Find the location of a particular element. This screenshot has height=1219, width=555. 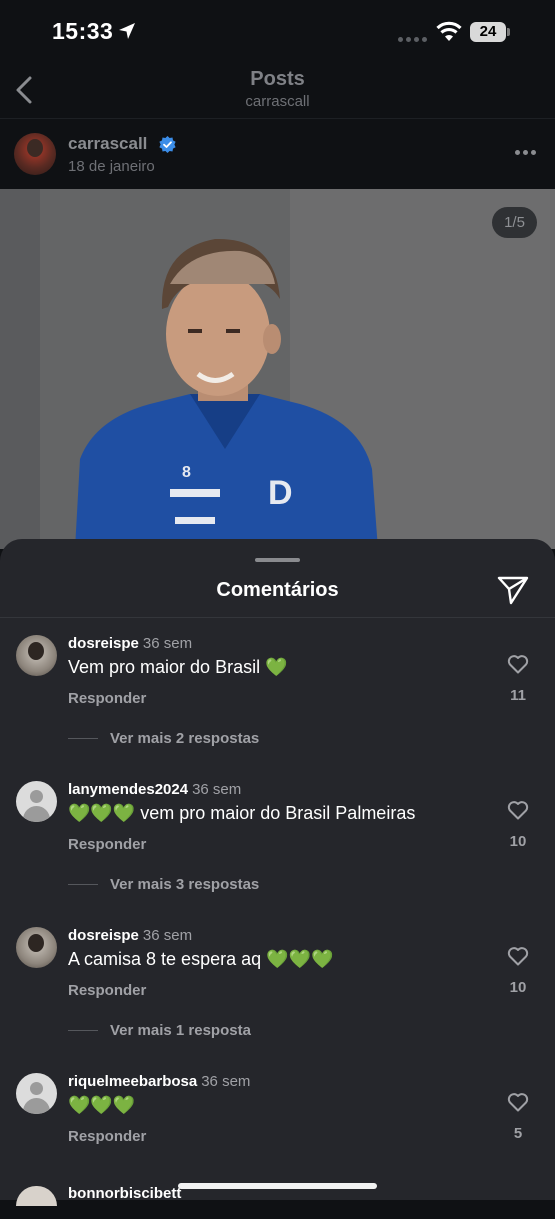

author-avatar is located at coordinates (35, 154).